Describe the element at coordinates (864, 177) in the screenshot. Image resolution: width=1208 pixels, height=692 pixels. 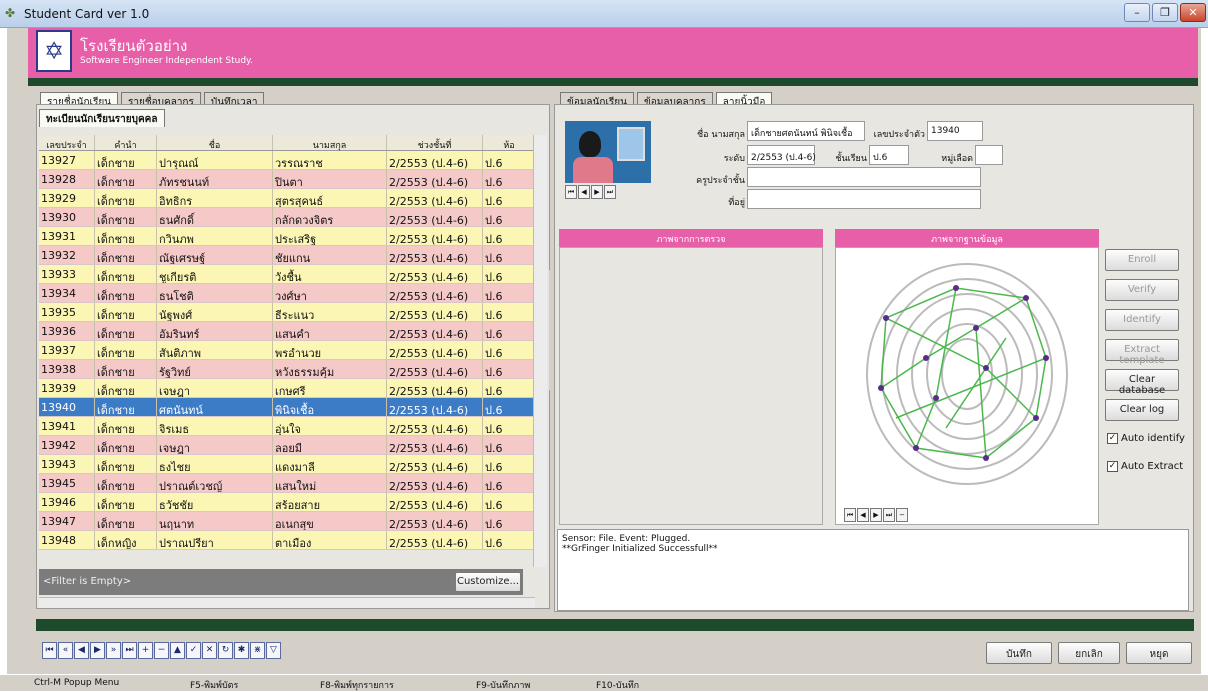
I see `teacher-field` at that location.